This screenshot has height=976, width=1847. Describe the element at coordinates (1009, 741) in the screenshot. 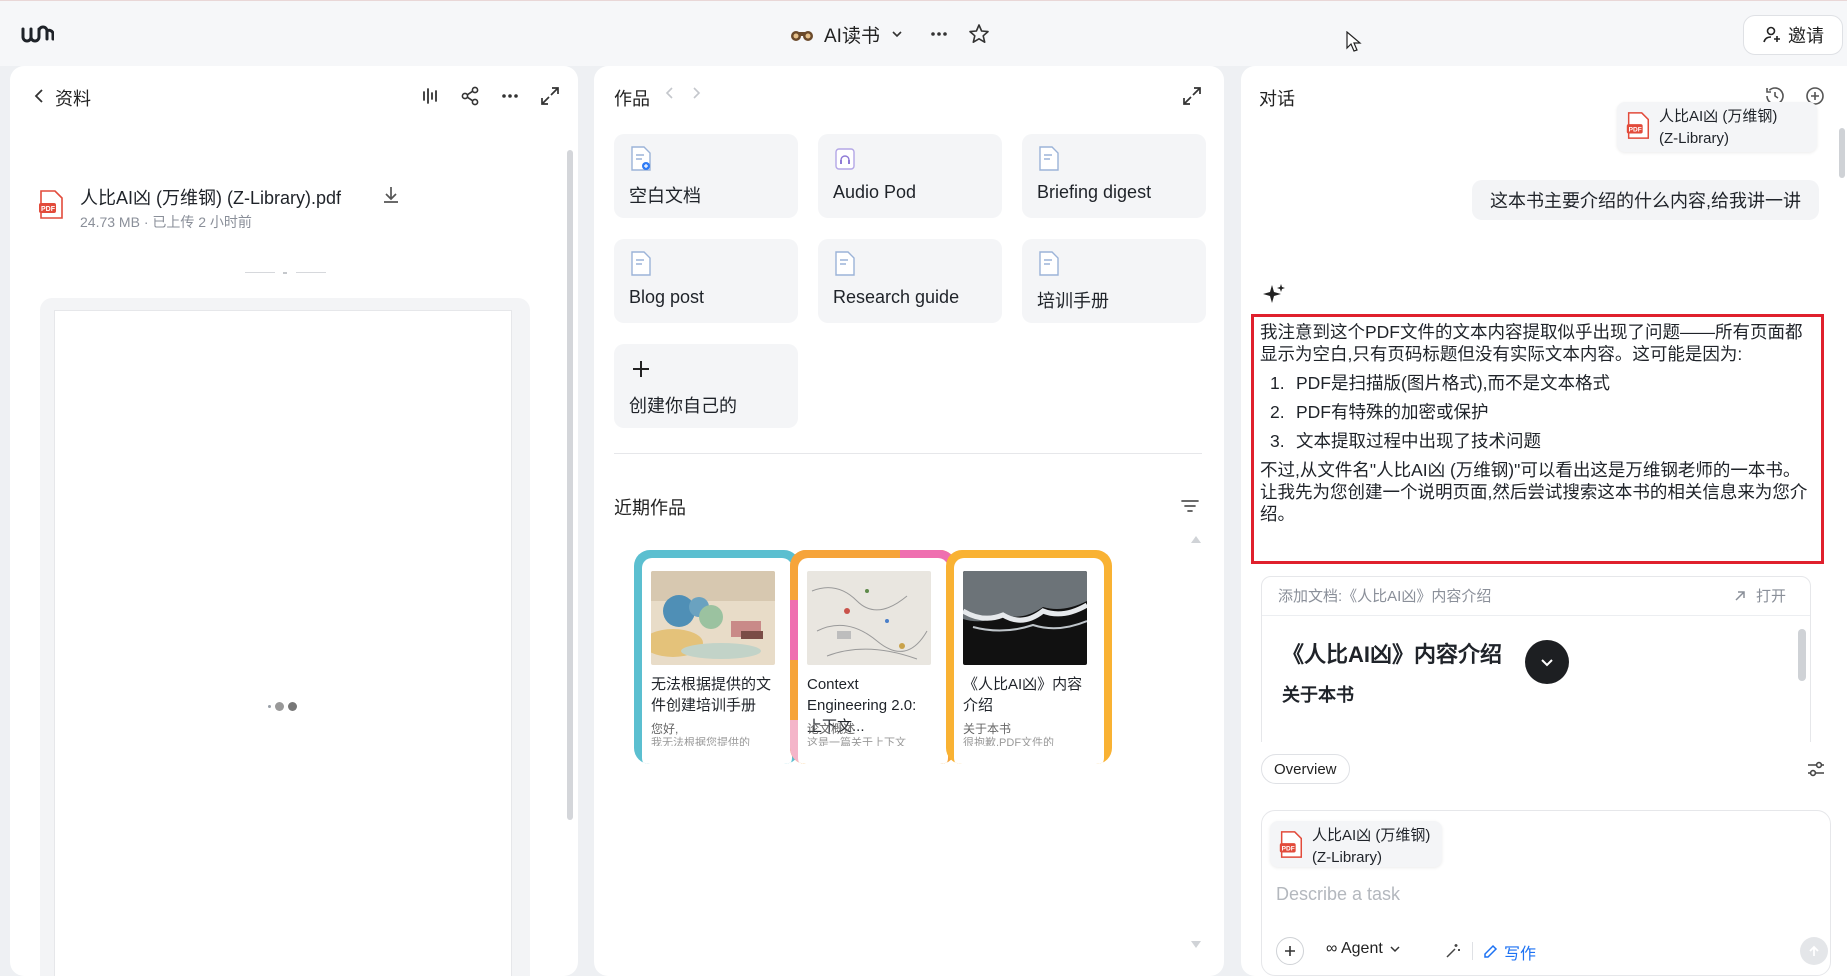

I see `work-snippet: 很抱歉,PDF文件的` at that location.